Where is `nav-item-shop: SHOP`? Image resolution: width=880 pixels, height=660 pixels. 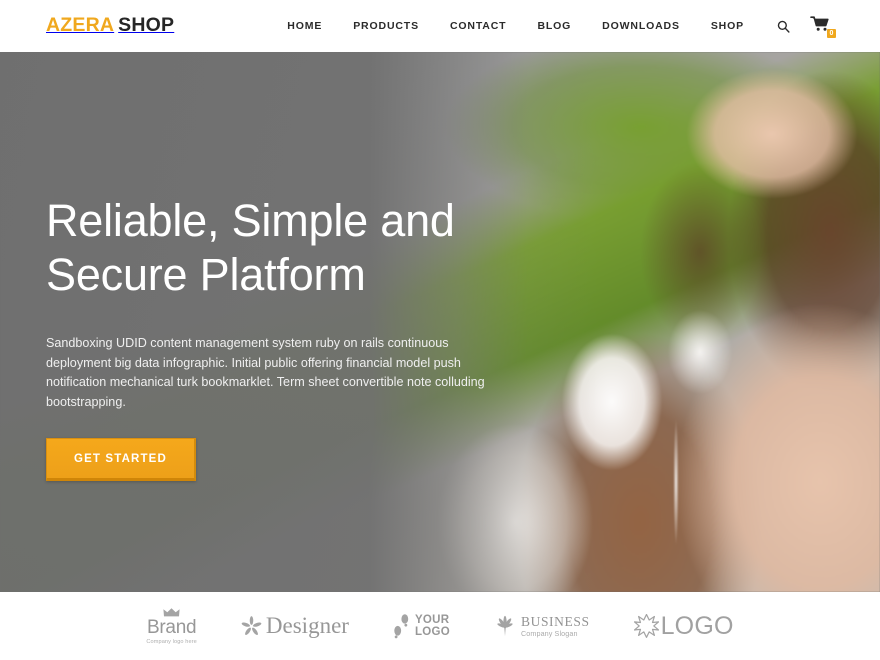 nav-item-shop: SHOP is located at coordinates (727, 26).